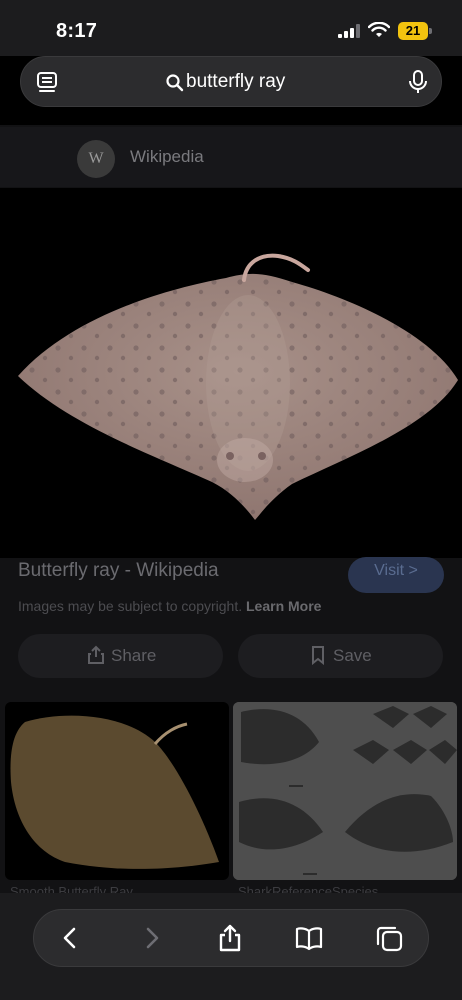 The height and width of the screenshot is (1000, 462). Describe the element at coordinates (318, 655) in the screenshot. I see `bookmark-icon` at that location.